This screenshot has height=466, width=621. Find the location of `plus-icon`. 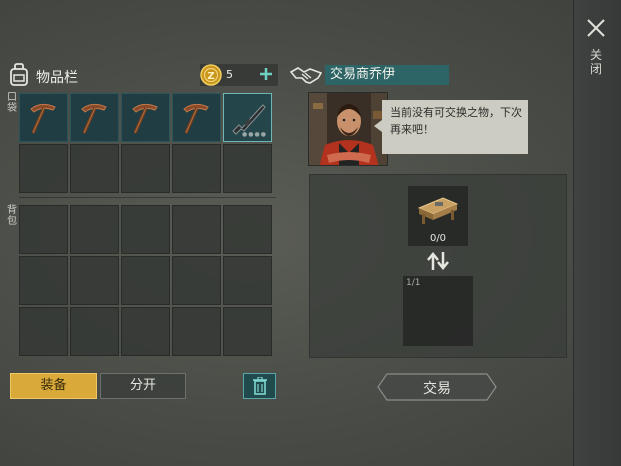

plus-icon is located at coordinates (266, 74).